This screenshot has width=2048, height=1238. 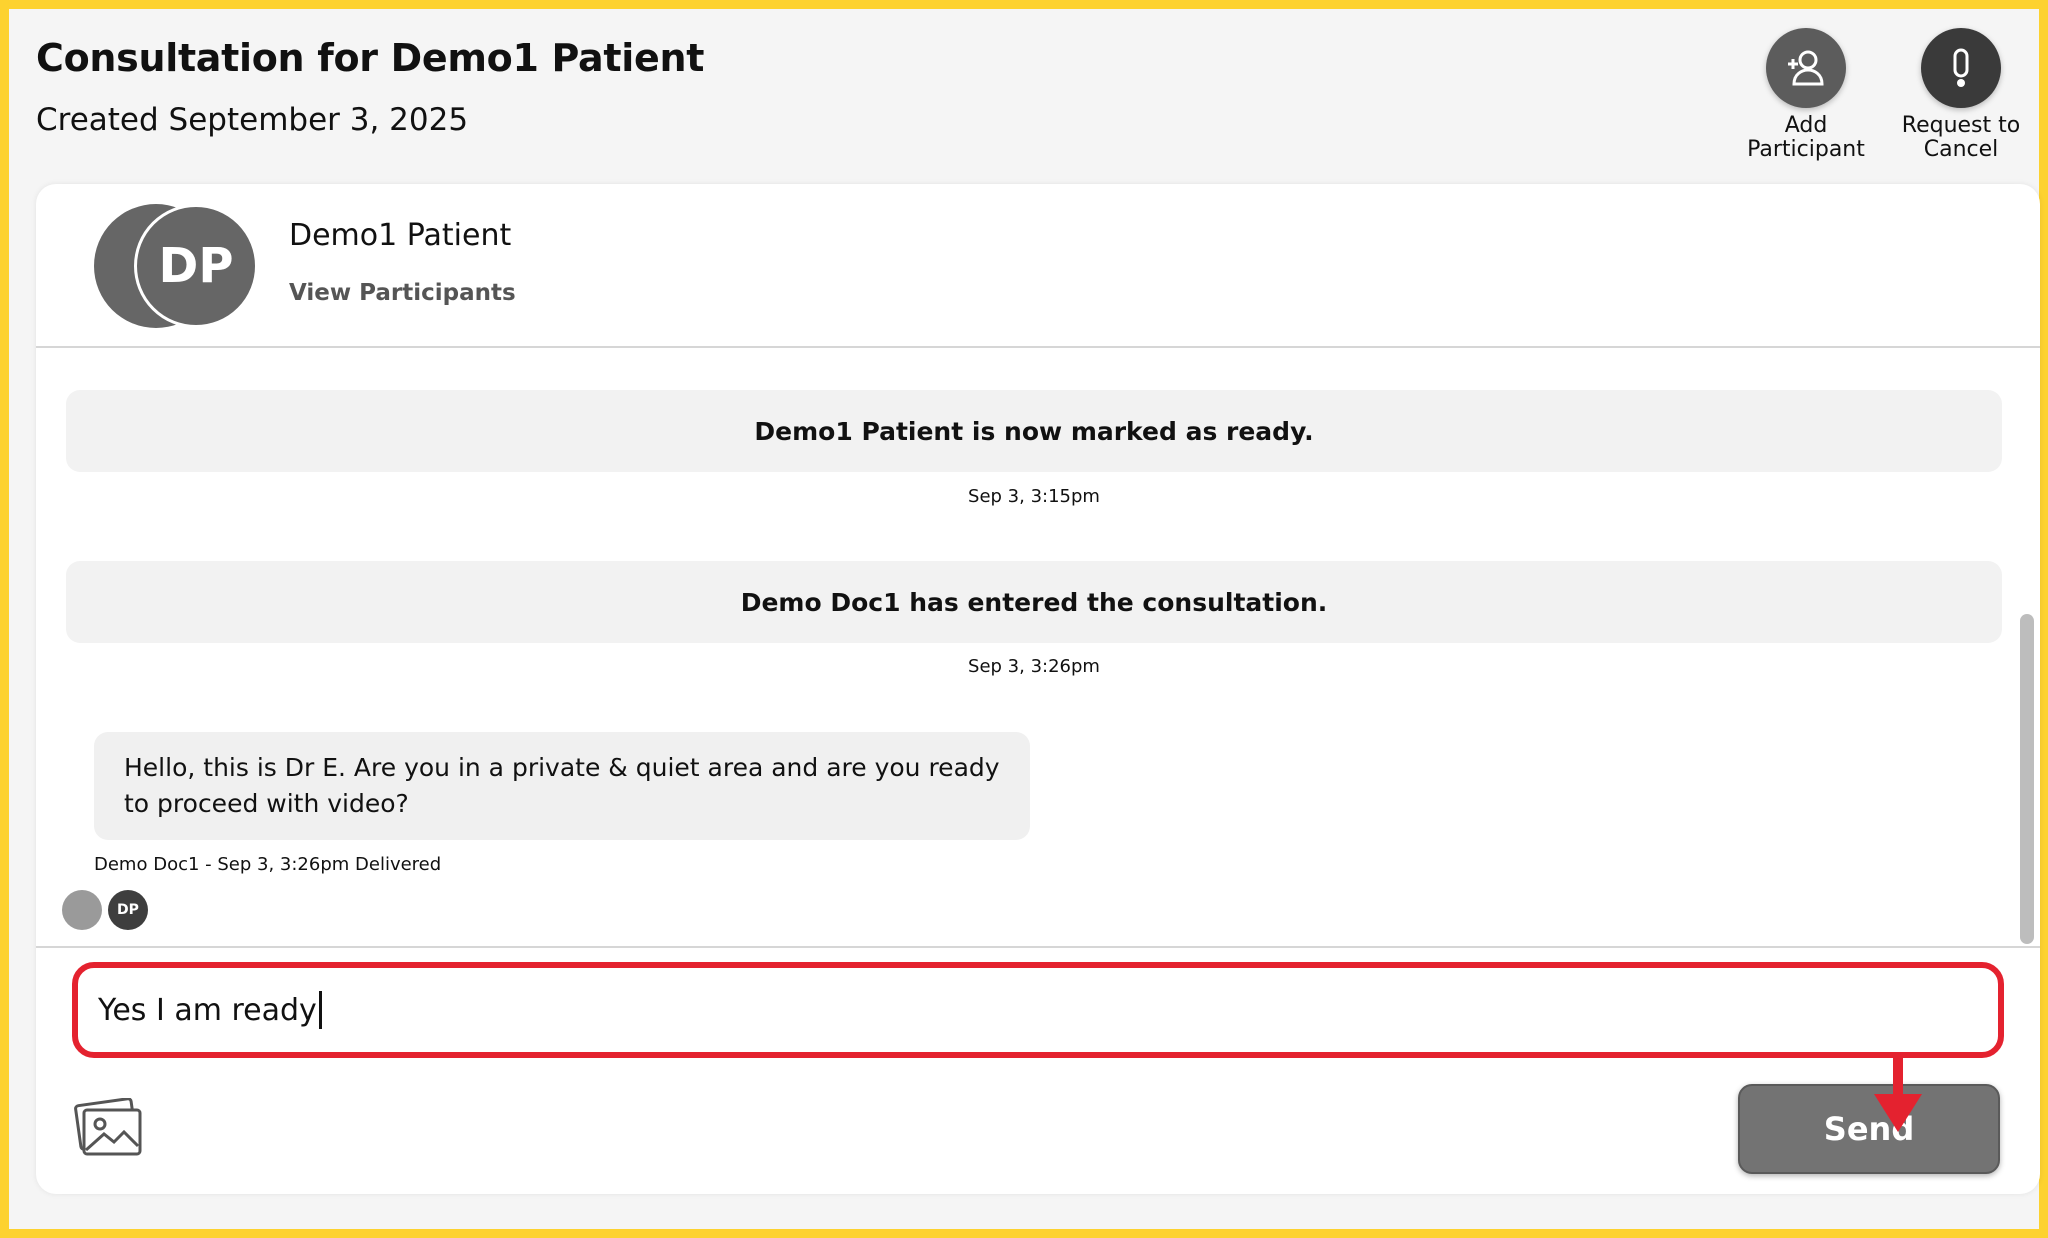 I want to click on avatar: DP, so click(x=196, y=266).